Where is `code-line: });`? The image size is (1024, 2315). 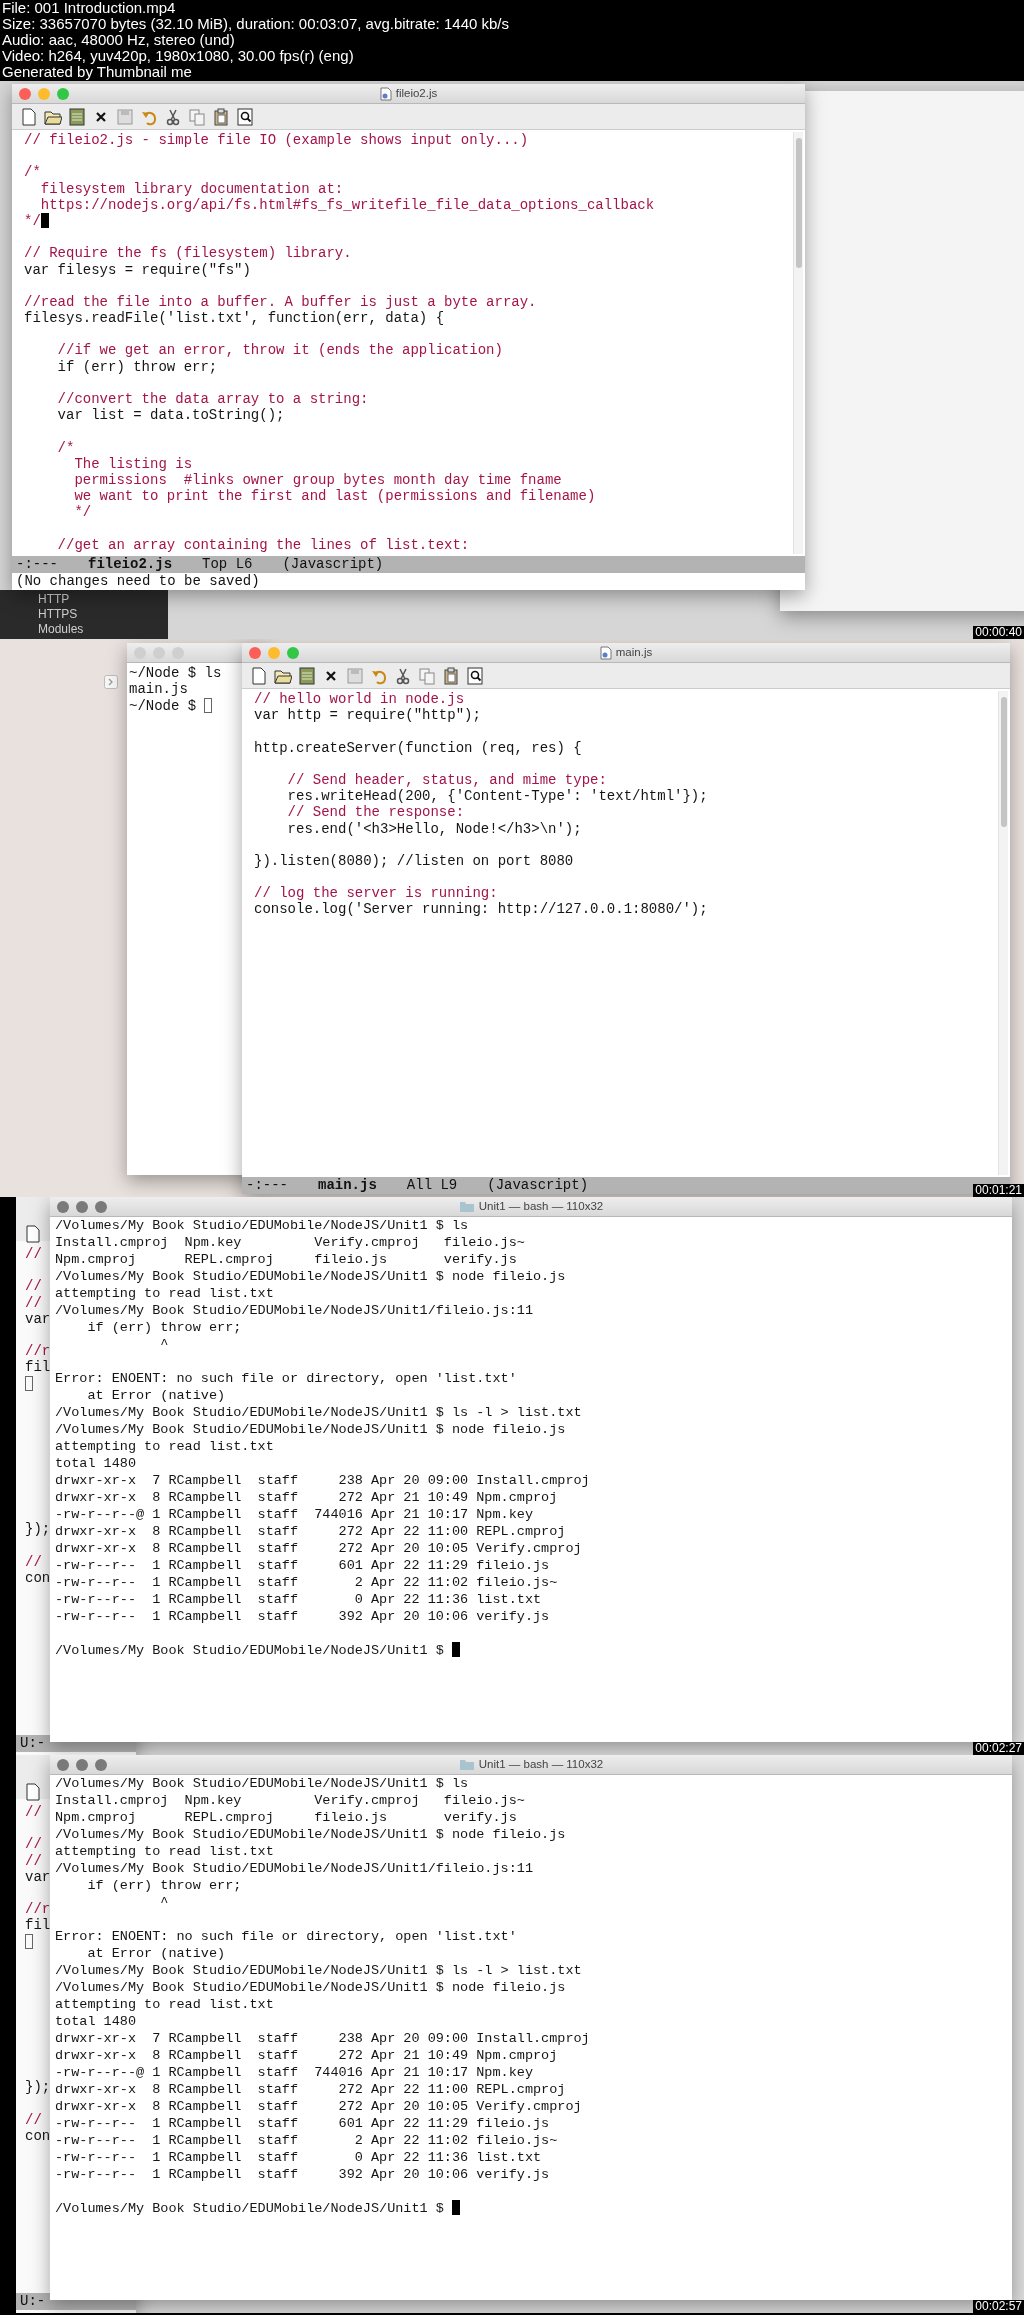 code-line: }); is located at coordinates (38, 2087).